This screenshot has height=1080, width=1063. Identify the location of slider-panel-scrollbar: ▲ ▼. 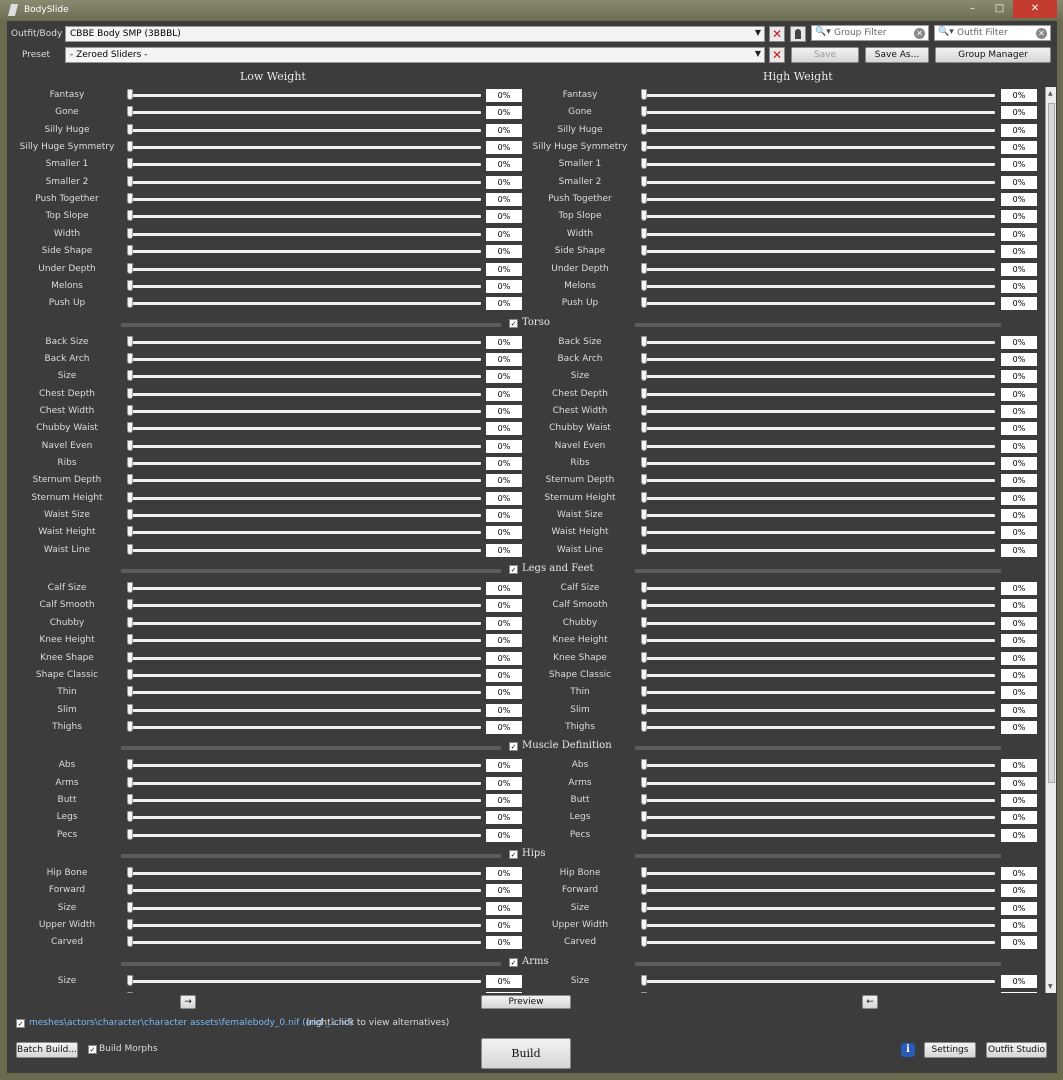
(1050, 540).